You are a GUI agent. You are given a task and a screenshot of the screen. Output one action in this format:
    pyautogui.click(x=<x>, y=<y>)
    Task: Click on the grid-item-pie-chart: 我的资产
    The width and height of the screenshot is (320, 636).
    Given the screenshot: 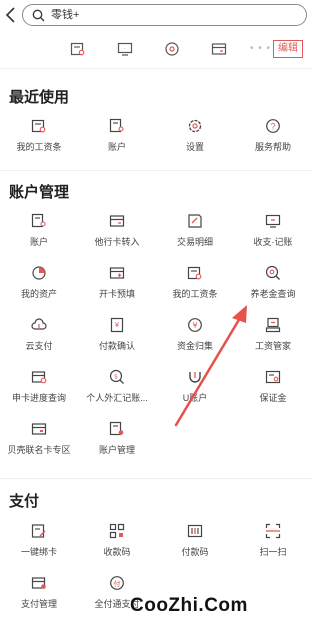 What is the action you would take?
    pyautogui.click(x=39, y=291)
    